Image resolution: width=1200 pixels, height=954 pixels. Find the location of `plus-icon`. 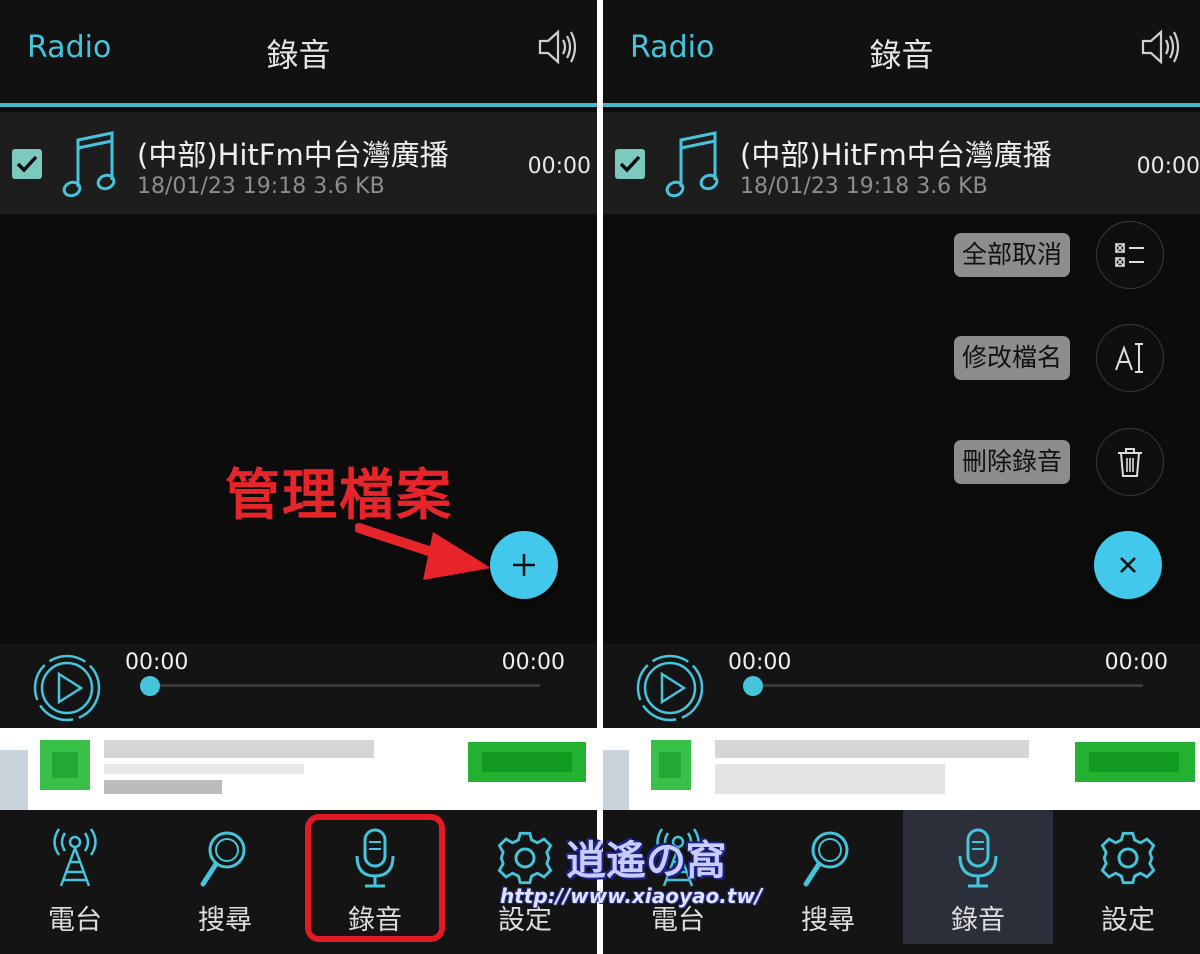

plus-icon is located at coordinates (524, 565).